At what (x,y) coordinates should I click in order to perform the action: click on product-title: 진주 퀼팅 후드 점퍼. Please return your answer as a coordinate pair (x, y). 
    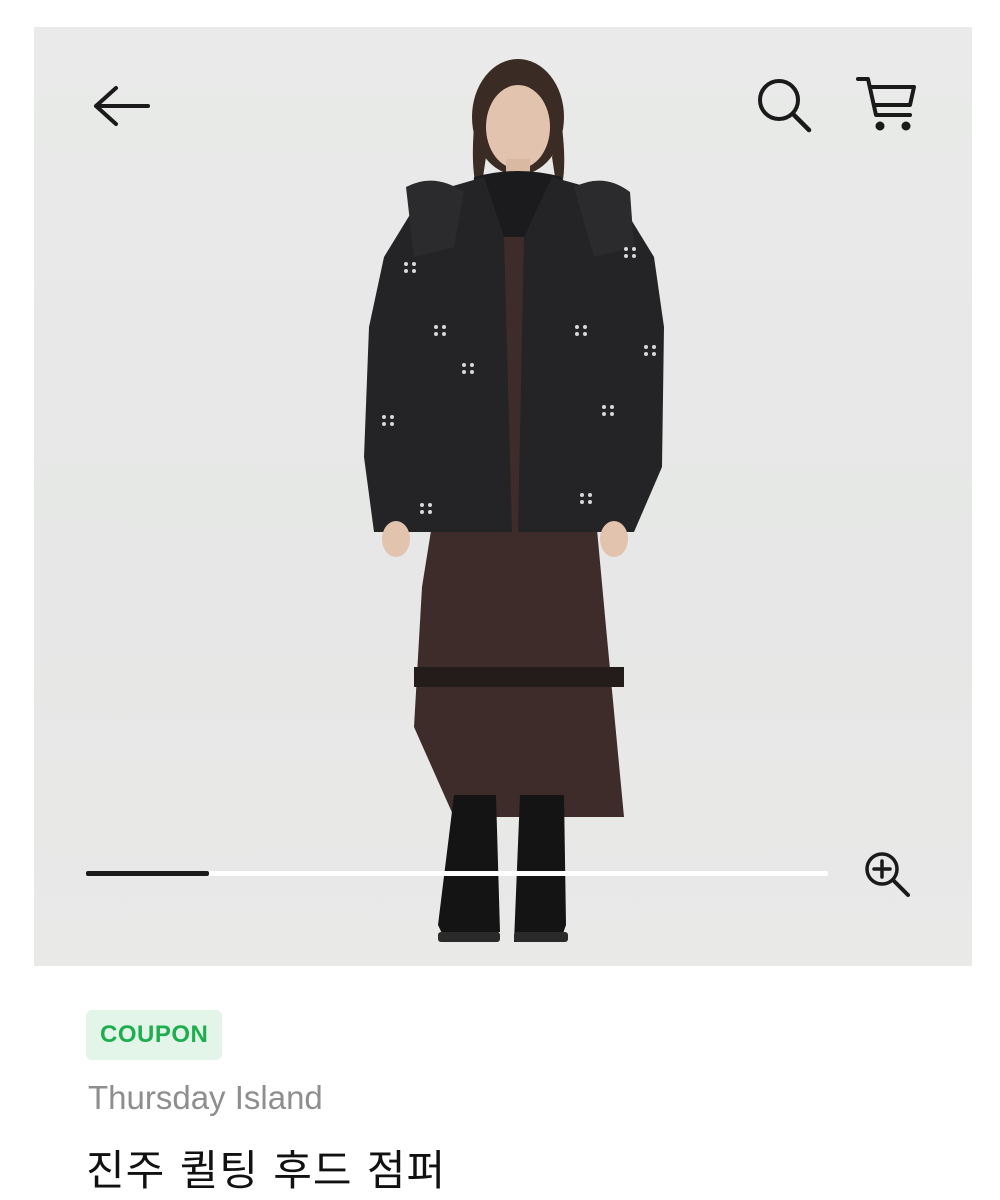
    Looking at the image, I should click on (266, 1170).